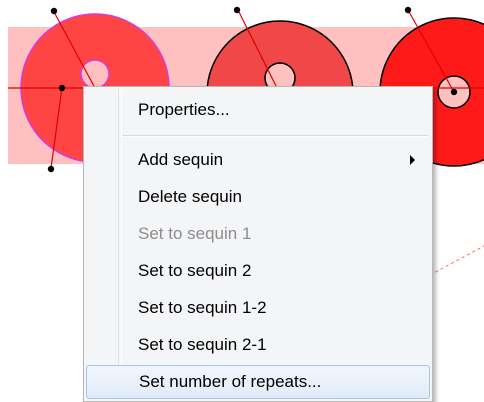 Image resolution: width=484 pixels, height=402 pixels. What do you see at coordinates (195, 233) in the screenshot?
I see `menu-item-label: Set to sequin 1` at bounding box center [195, 233].